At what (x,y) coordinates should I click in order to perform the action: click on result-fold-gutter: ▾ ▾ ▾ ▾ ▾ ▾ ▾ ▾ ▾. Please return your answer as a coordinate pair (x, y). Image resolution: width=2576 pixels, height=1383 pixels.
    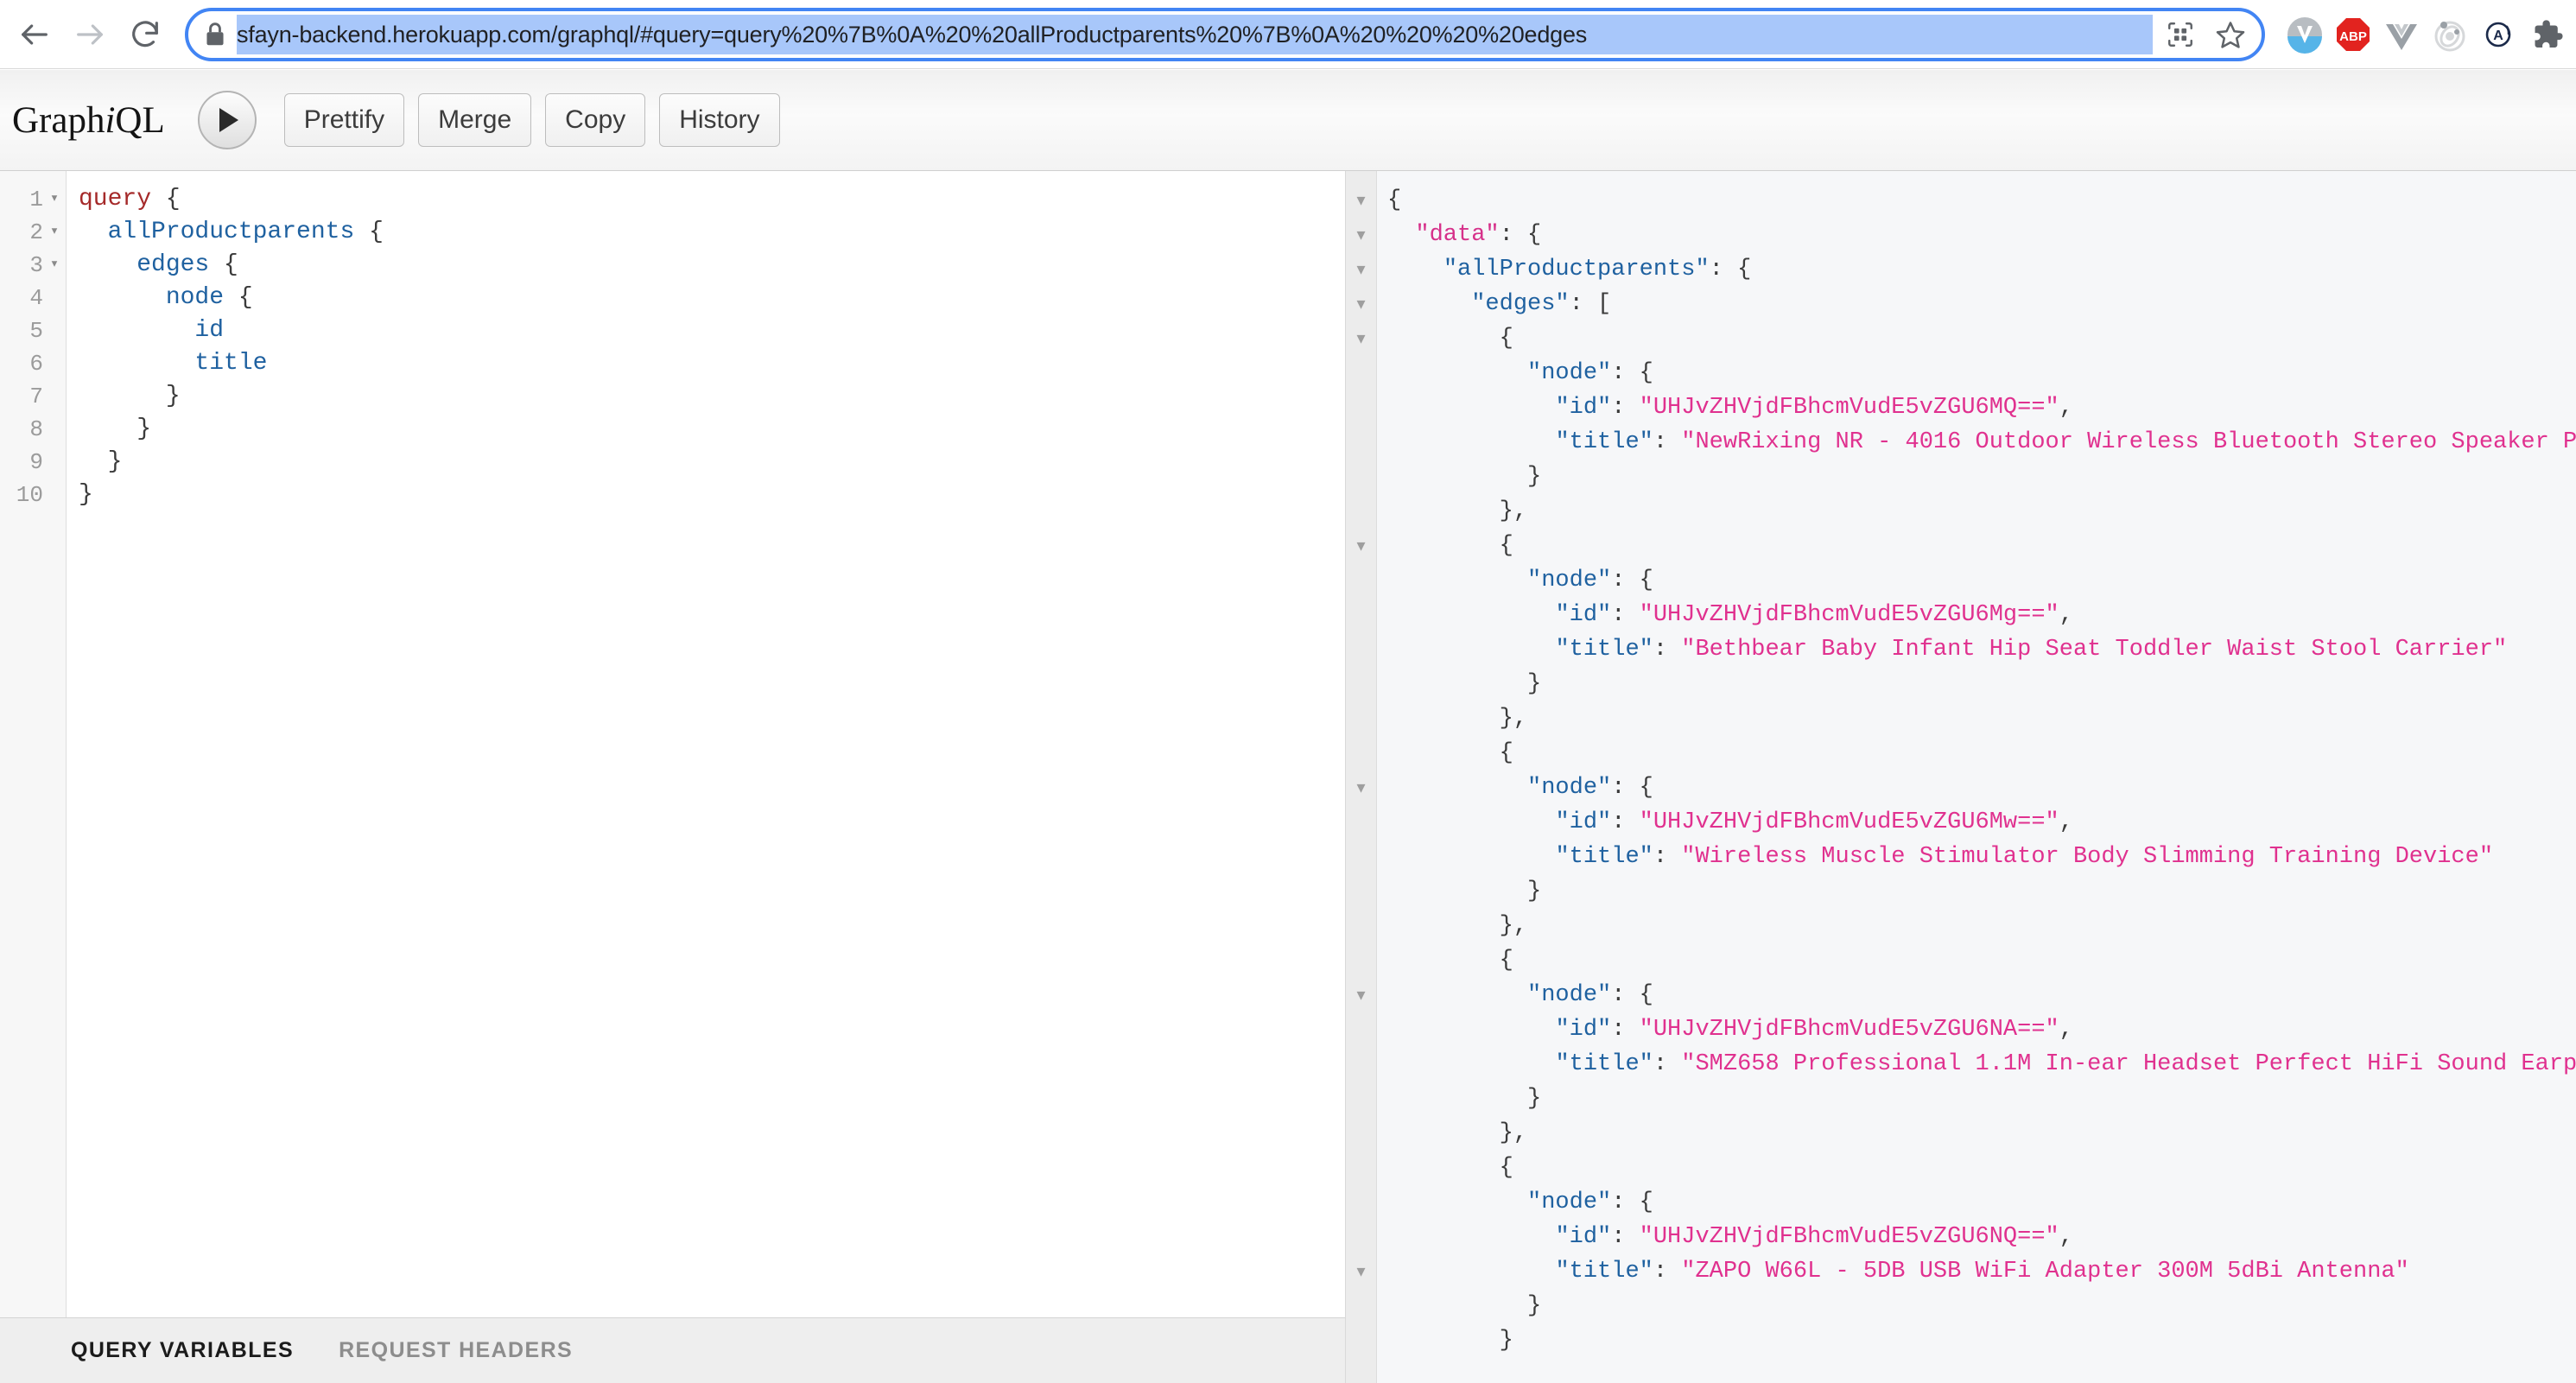
    Looking at the image, I should click on (1361, 777).